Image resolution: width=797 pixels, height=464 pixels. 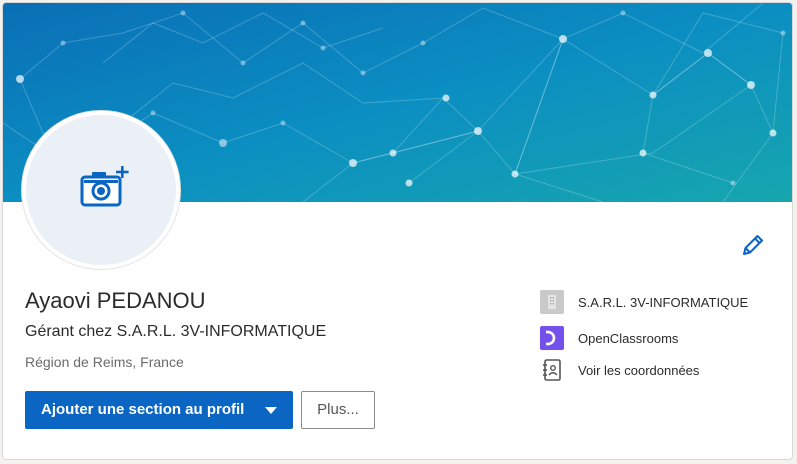 What do you see at coordinates (115, 300) in the screenshot?
I see `profile-name: Ayaovi PEDANOU` at bounding box center [115, 300].